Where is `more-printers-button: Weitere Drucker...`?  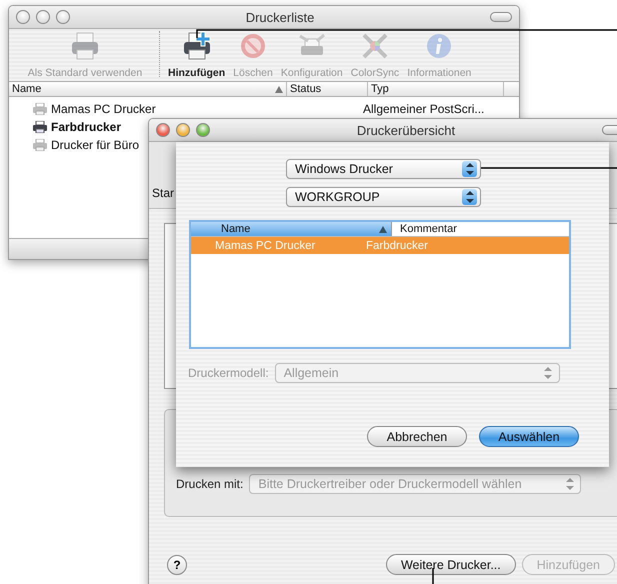
more-printers-button: Weitere Drucker... is located at coordinates (451, 564).